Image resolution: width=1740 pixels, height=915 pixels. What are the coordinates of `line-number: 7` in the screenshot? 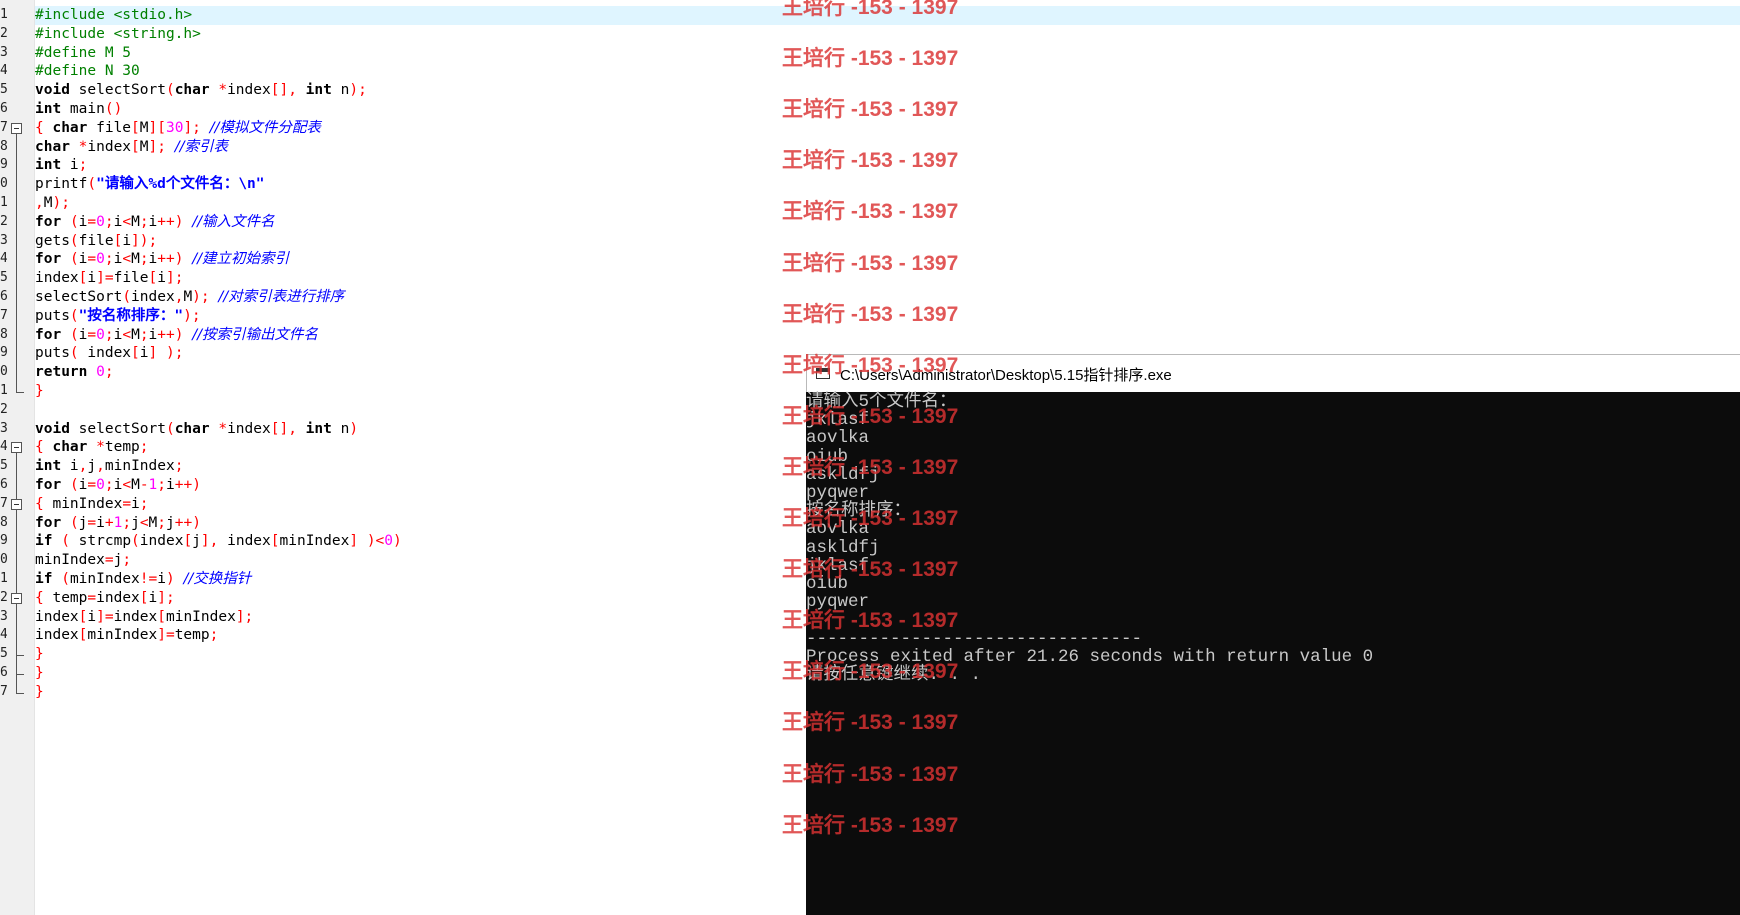 It's located at (3, 503).